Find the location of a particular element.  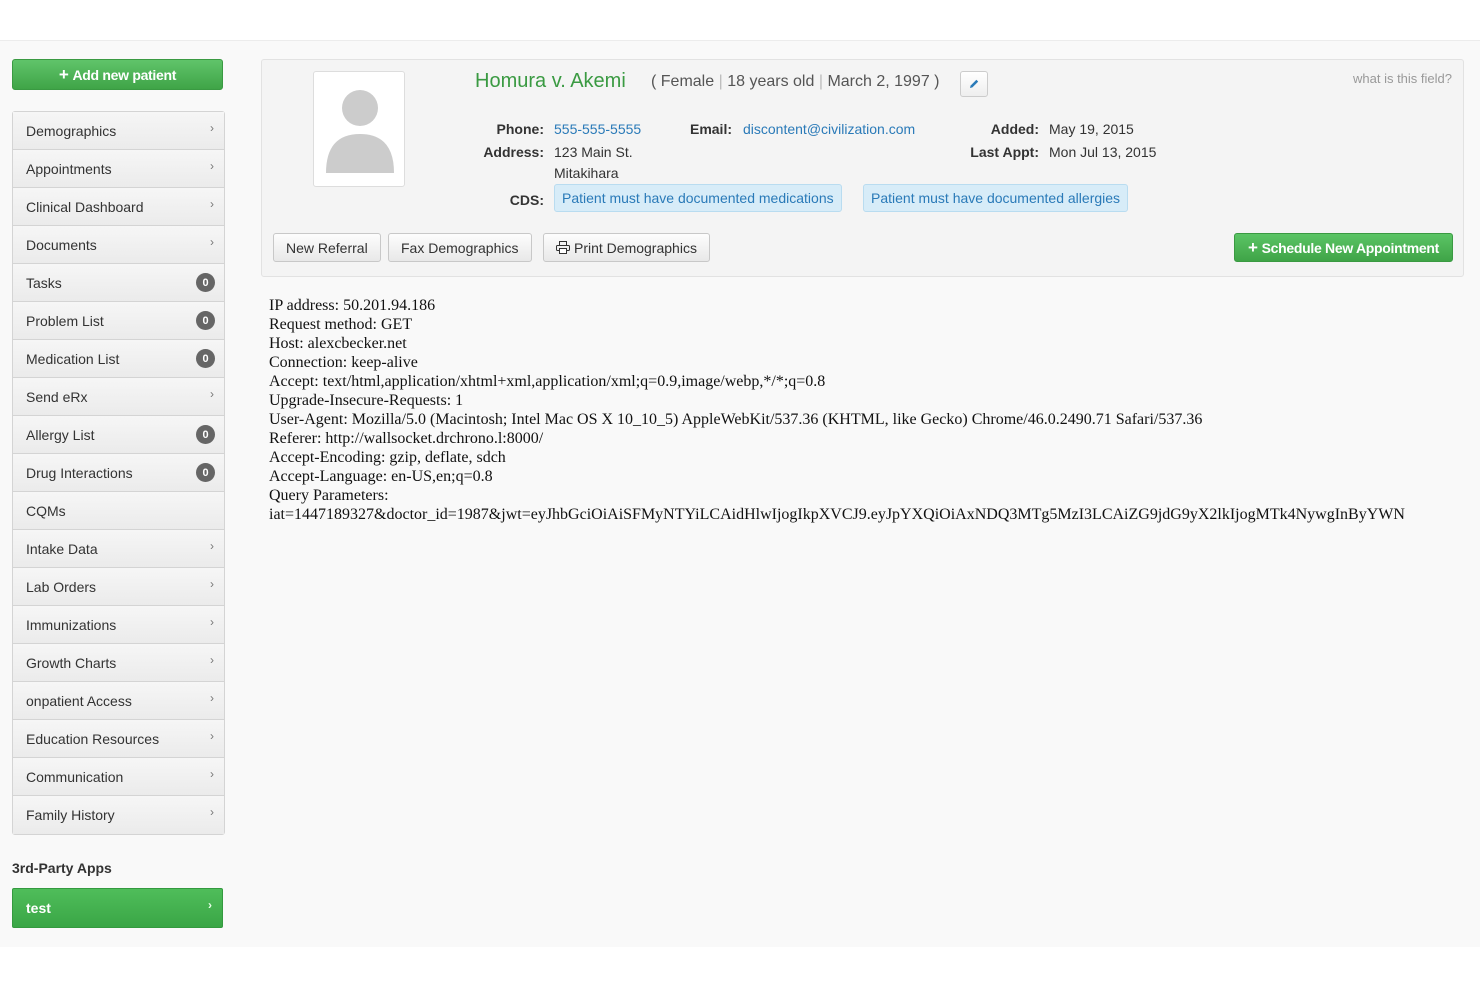

sidebar-item-label: Send eRx is located at coordinates (57, 396).